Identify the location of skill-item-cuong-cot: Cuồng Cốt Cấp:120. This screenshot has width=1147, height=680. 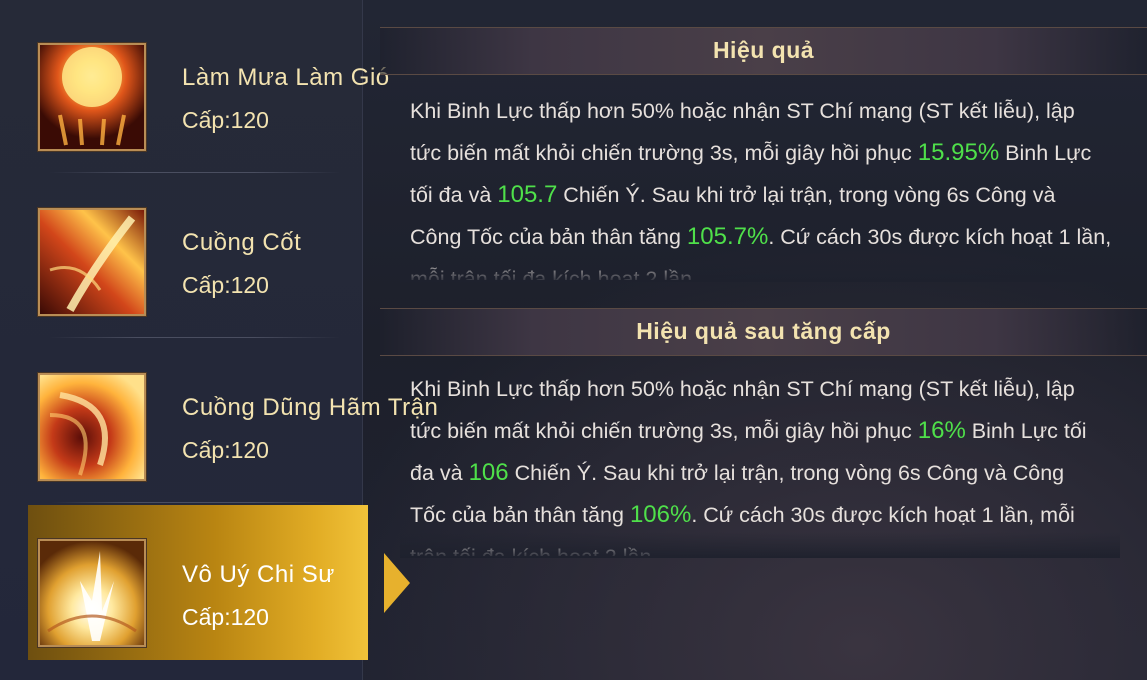
(195, 250).